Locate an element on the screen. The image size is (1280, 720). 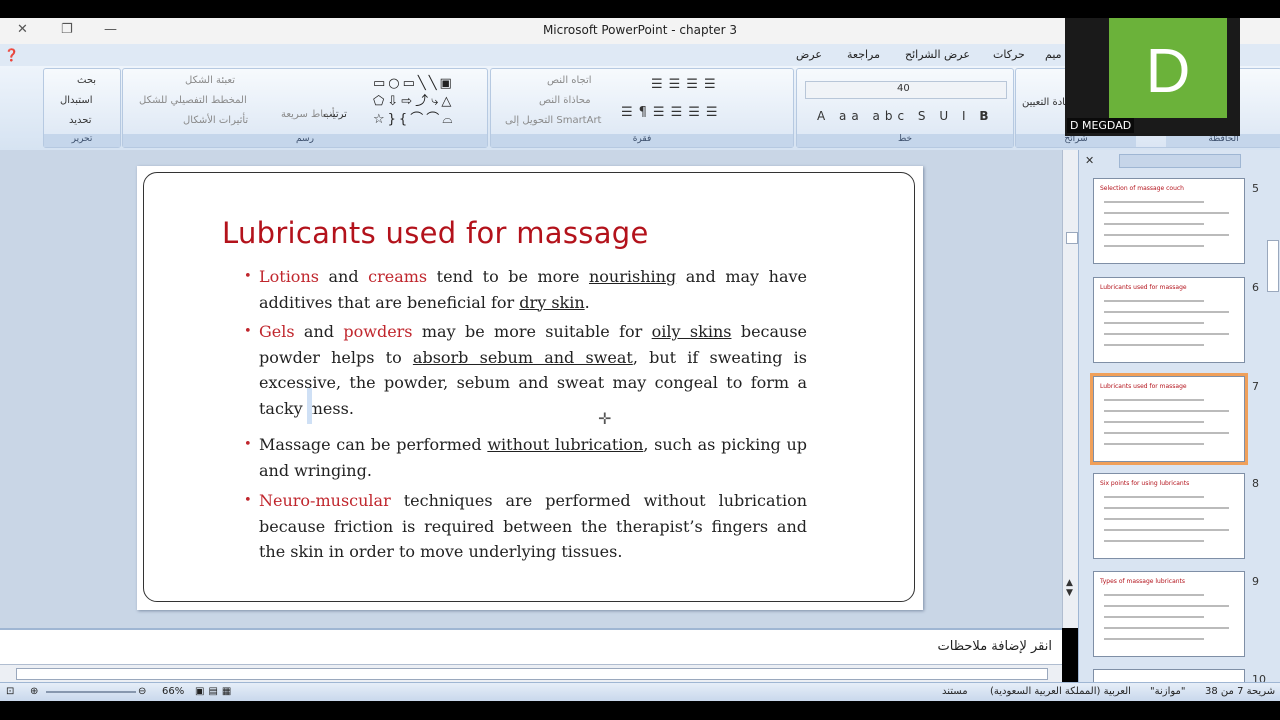
thumbnail-number: 7 is located at coordinates (1255, 386).